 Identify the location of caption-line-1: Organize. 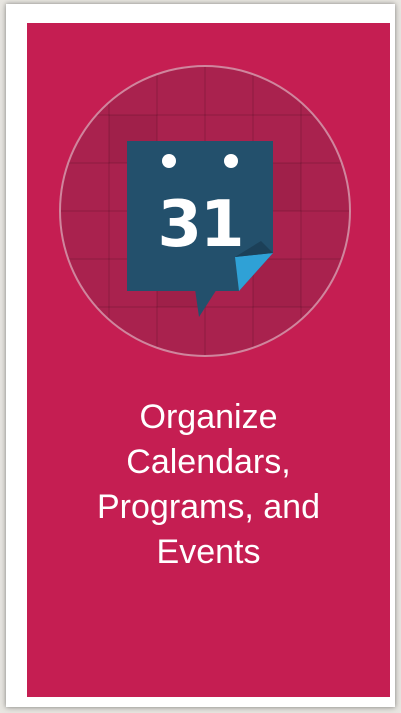
(208, 417).